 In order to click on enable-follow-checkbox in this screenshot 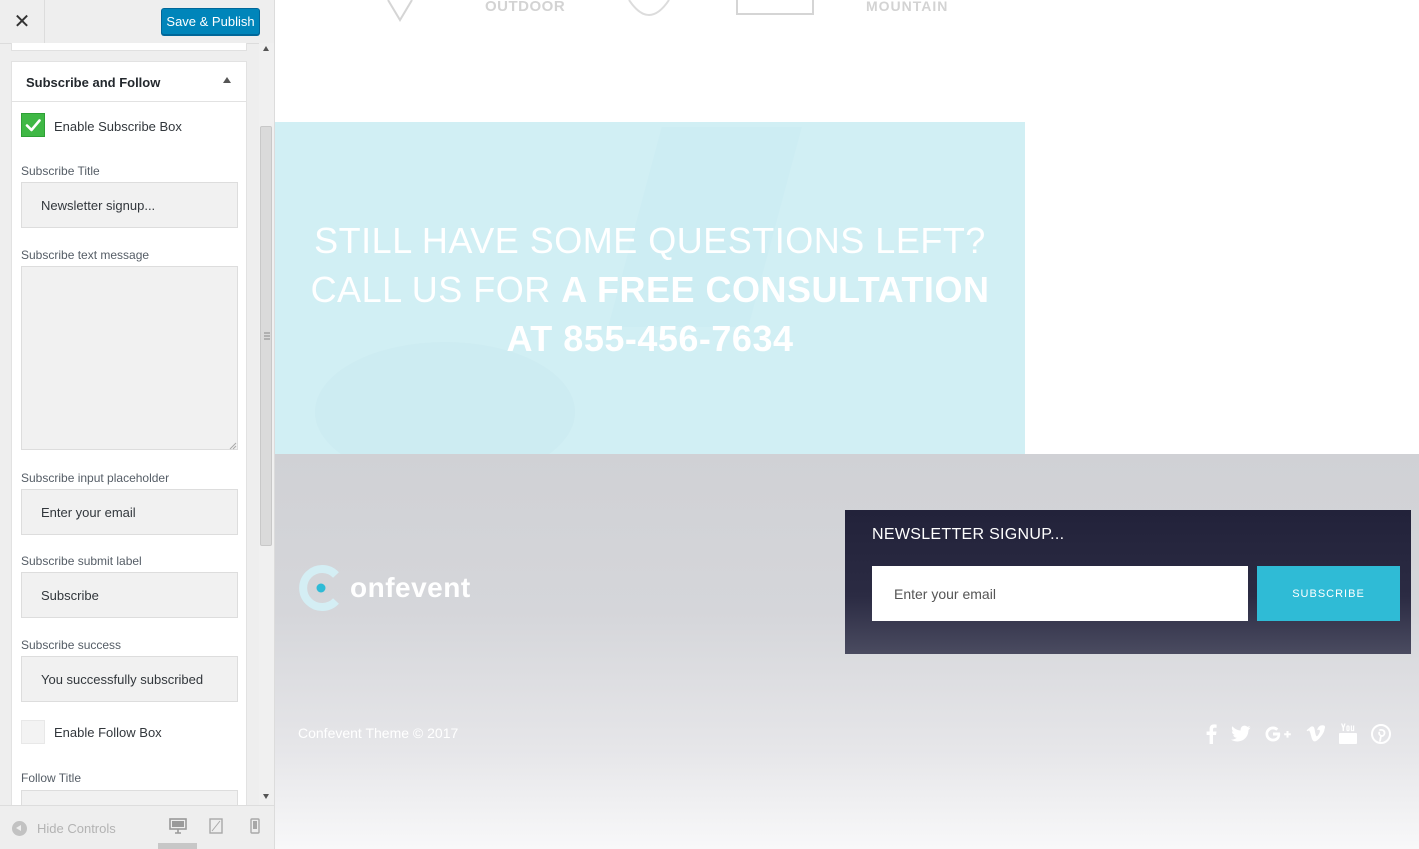, I will do `click(33, 732)`.